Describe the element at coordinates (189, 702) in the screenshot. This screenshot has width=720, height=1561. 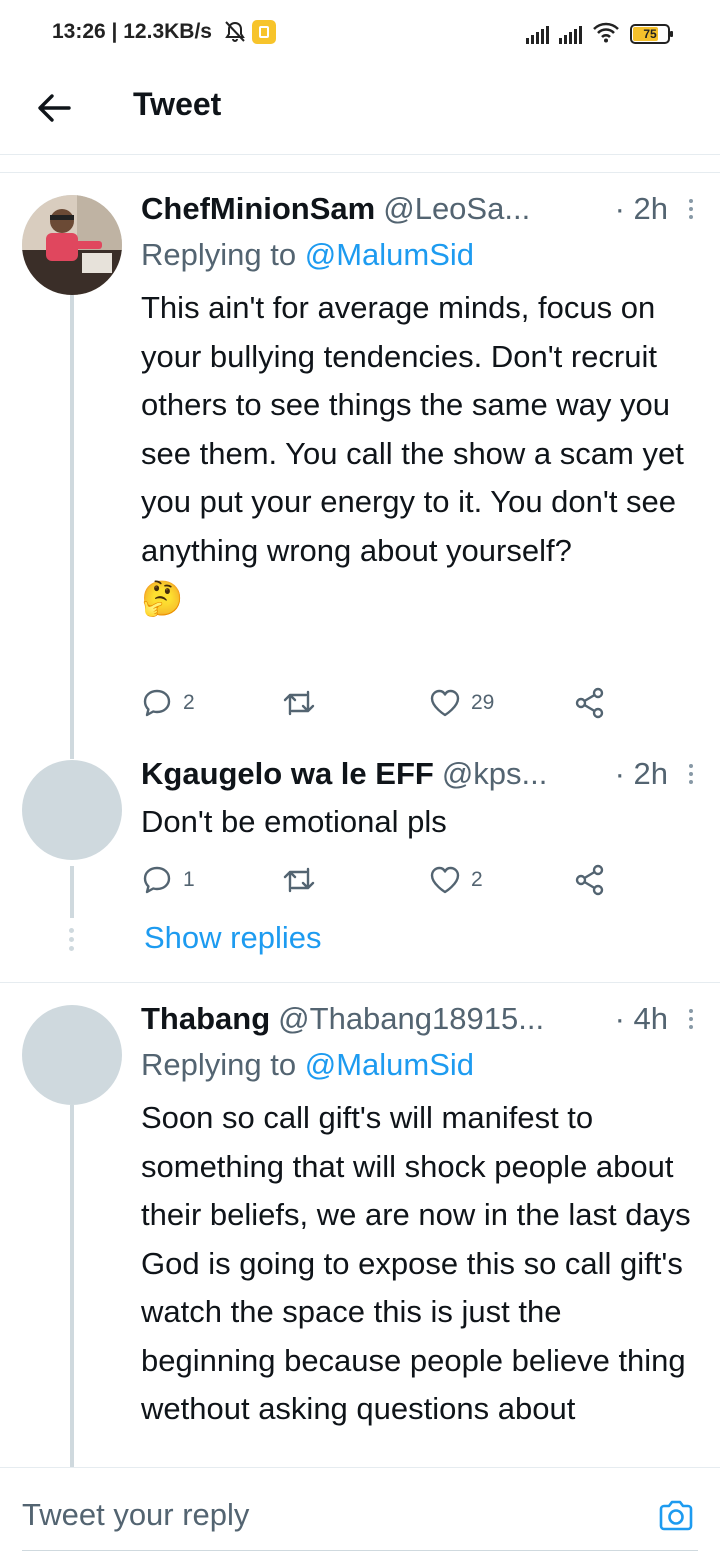
I see `reply-count: 2` at that location.